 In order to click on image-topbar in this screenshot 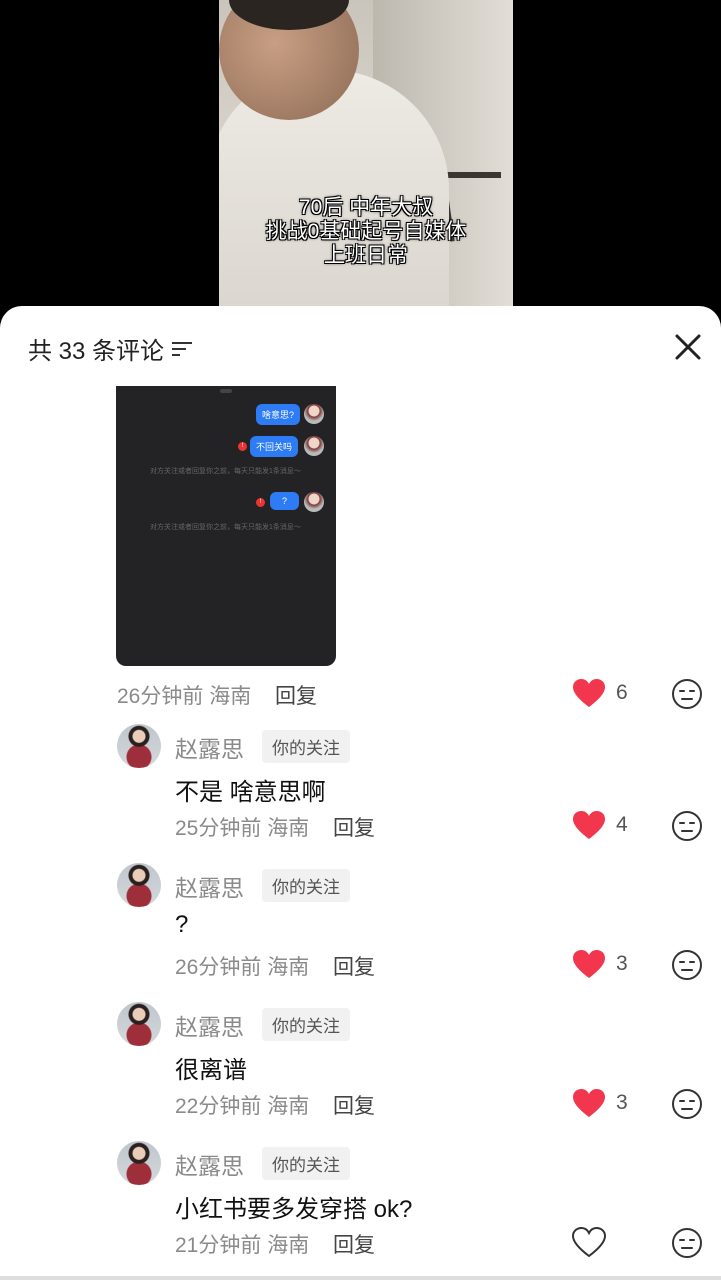, I will do `click(226, 391)`.